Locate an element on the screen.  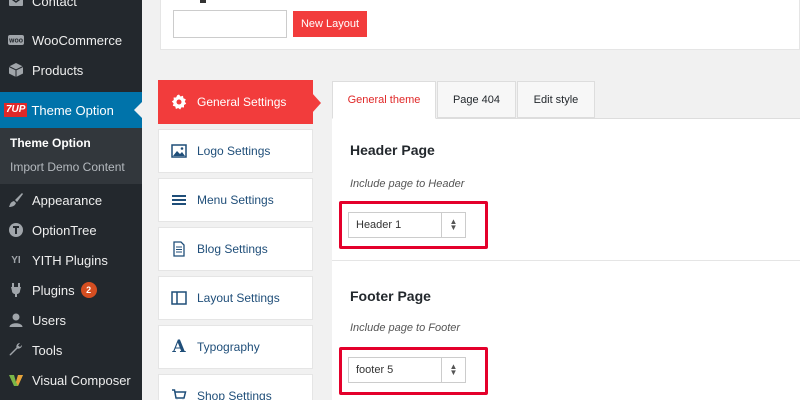
footer-page-selected-value: footer 5 is located at coordinates (375, 370).